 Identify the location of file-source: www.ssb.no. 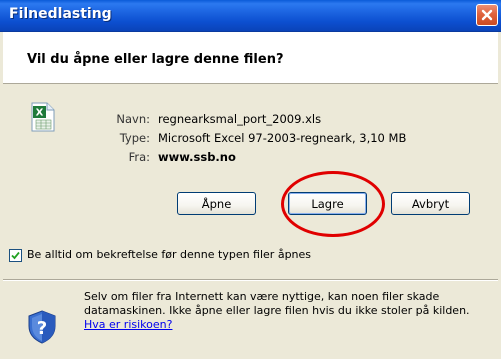
(197, 157).